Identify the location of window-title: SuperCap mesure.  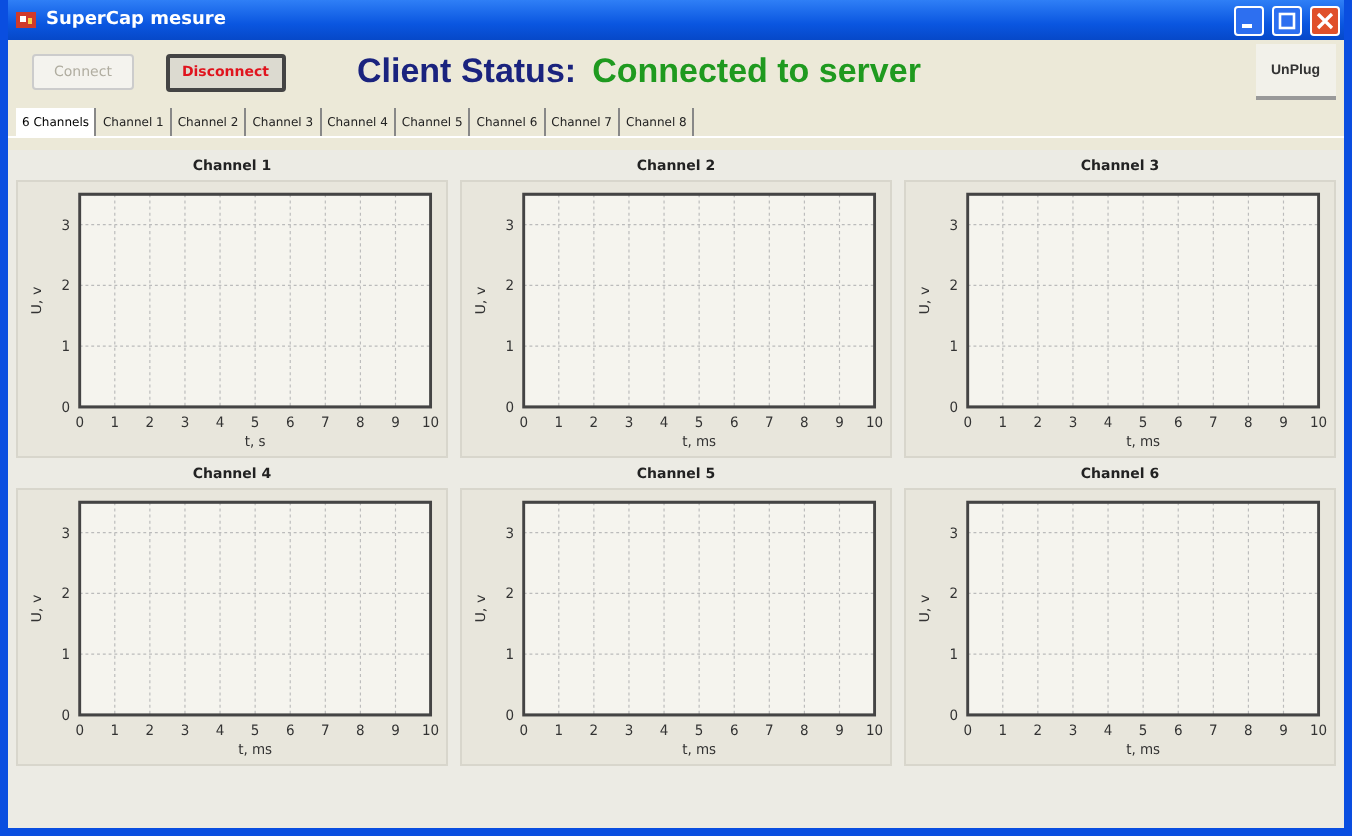
(137, 20).